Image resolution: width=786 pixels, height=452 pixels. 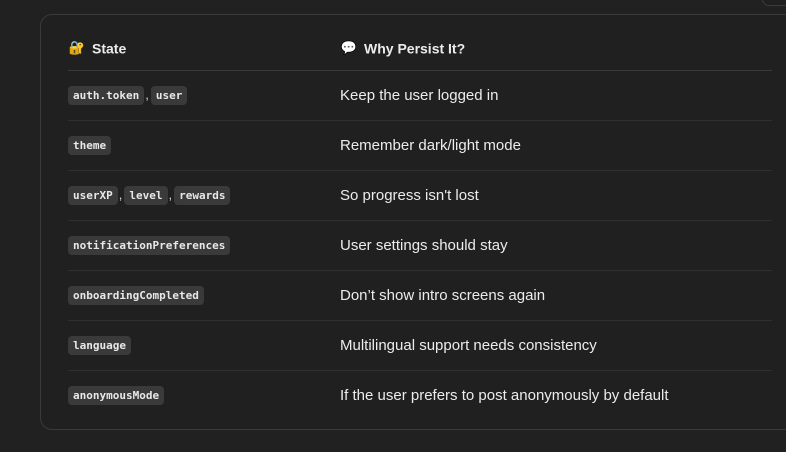 I want to click on reason-cell: So progress isn't lost, so click(x=556, y=195).